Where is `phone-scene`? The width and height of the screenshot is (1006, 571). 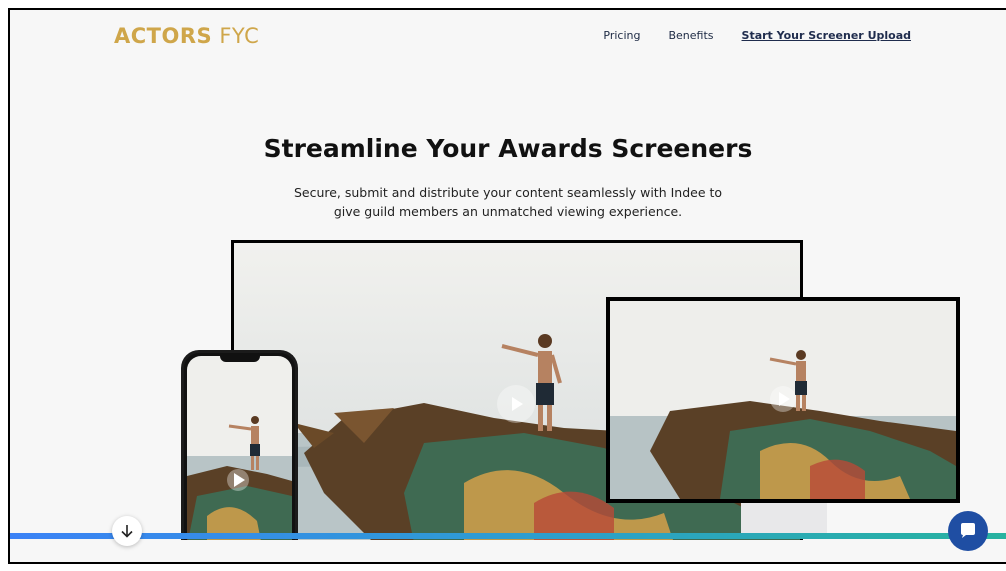 phone-scene is located at coordinates (239, 448).